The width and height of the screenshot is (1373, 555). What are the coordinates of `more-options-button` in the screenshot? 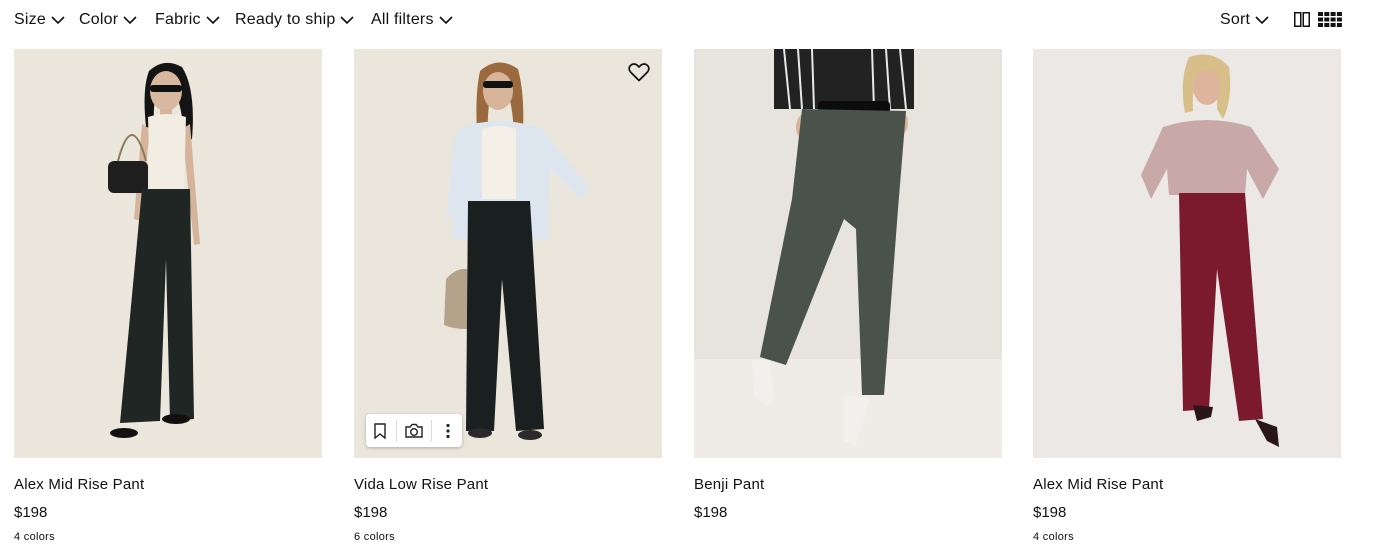 It's located at (448, 431).